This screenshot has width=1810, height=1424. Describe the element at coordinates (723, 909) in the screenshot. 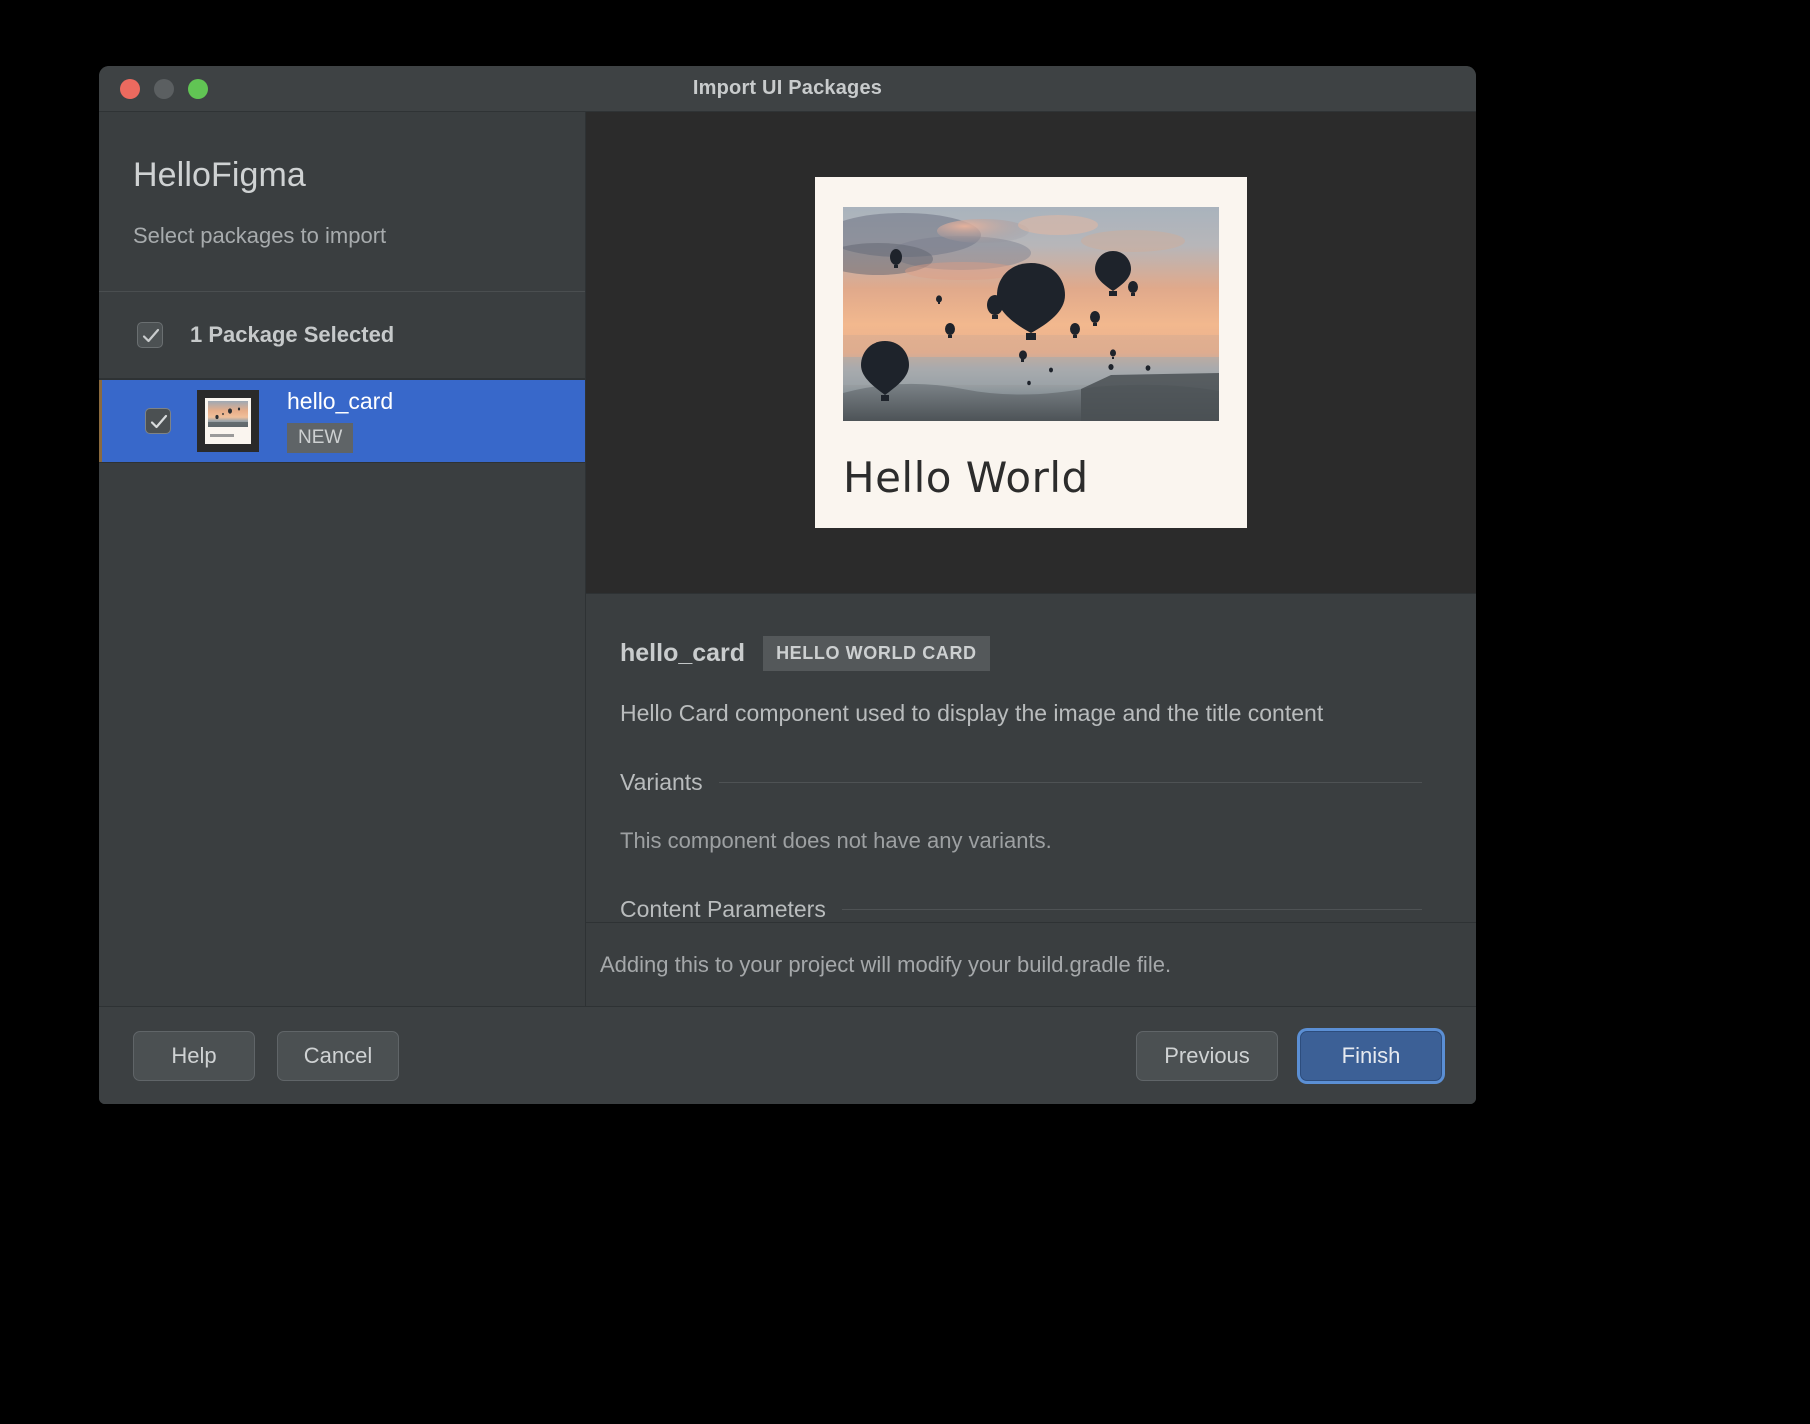

I see `section-title: Content Parameters` at that location.